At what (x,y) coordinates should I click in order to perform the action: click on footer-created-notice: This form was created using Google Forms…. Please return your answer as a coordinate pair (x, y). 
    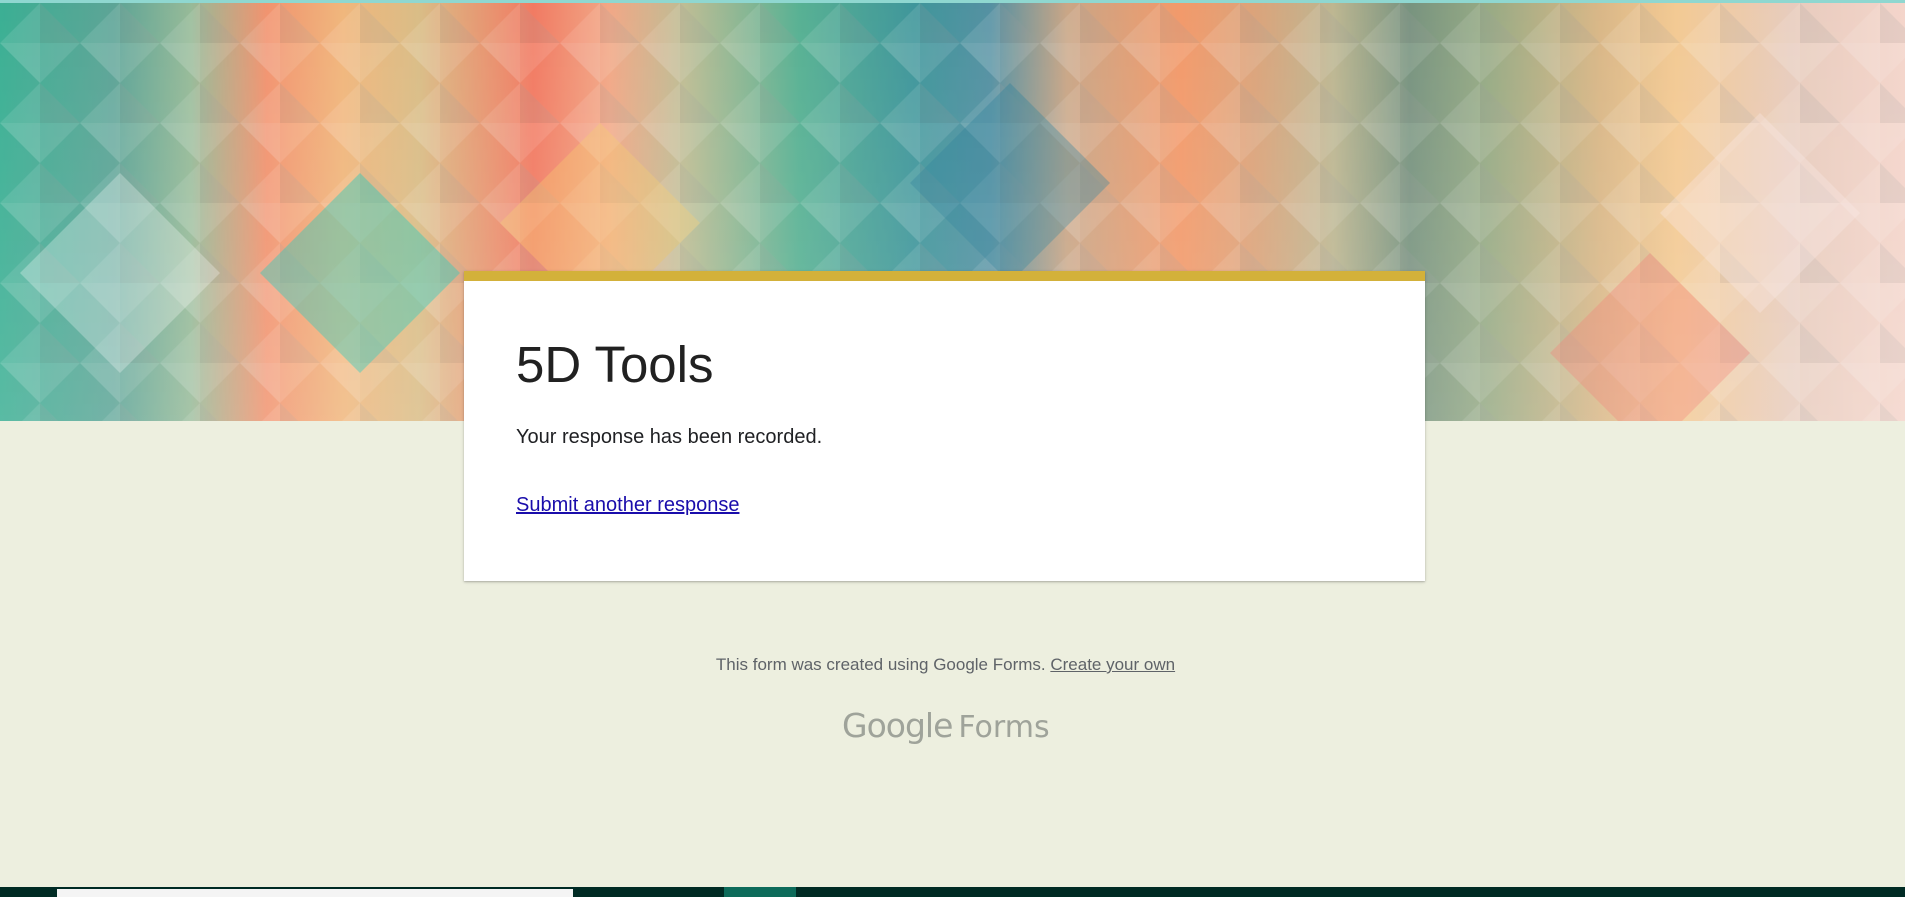
    Looking at the image, I should click on (945, 665).